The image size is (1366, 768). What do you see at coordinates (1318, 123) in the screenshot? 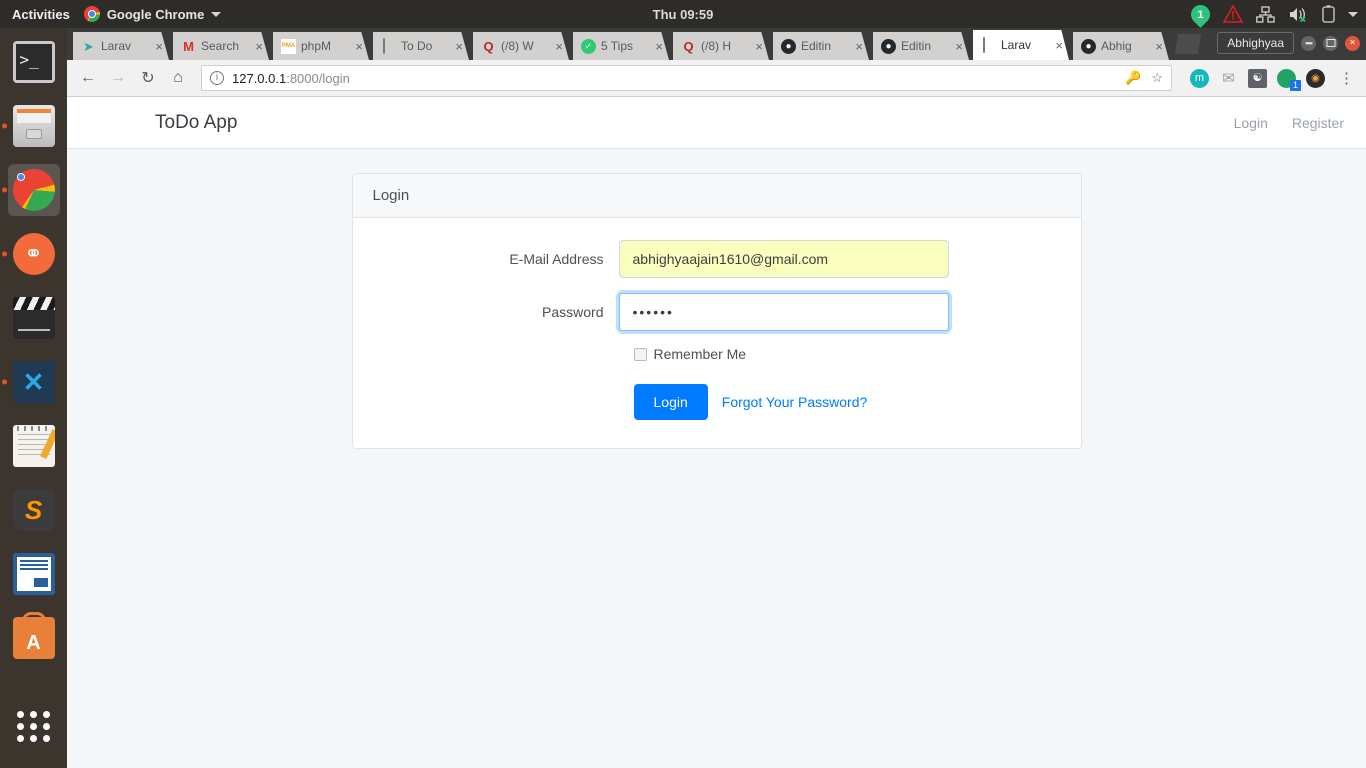
I see `nav-register-link: Register` at bounding box center [1318, 123].